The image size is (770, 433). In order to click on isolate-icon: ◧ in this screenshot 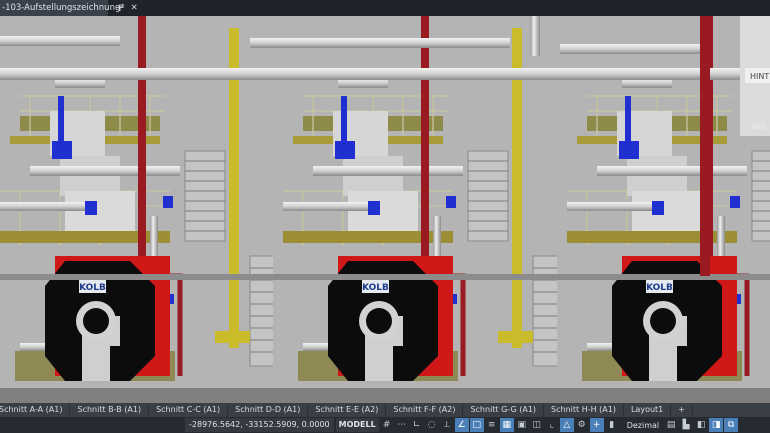, I will do `click(701, 425)`.